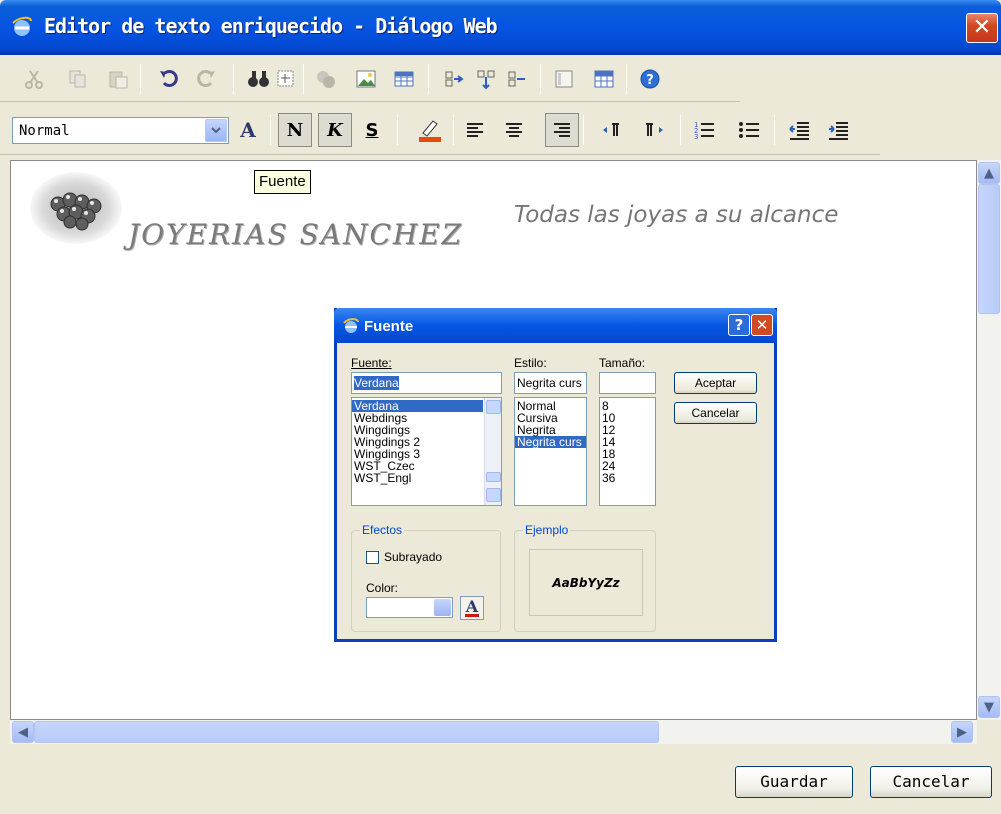 Image resolution: width=1001 pixels, height=814 pixels. Describe the element at coordinates (382, 588) in the screenshot. I see `color-label: Color:` at that location.